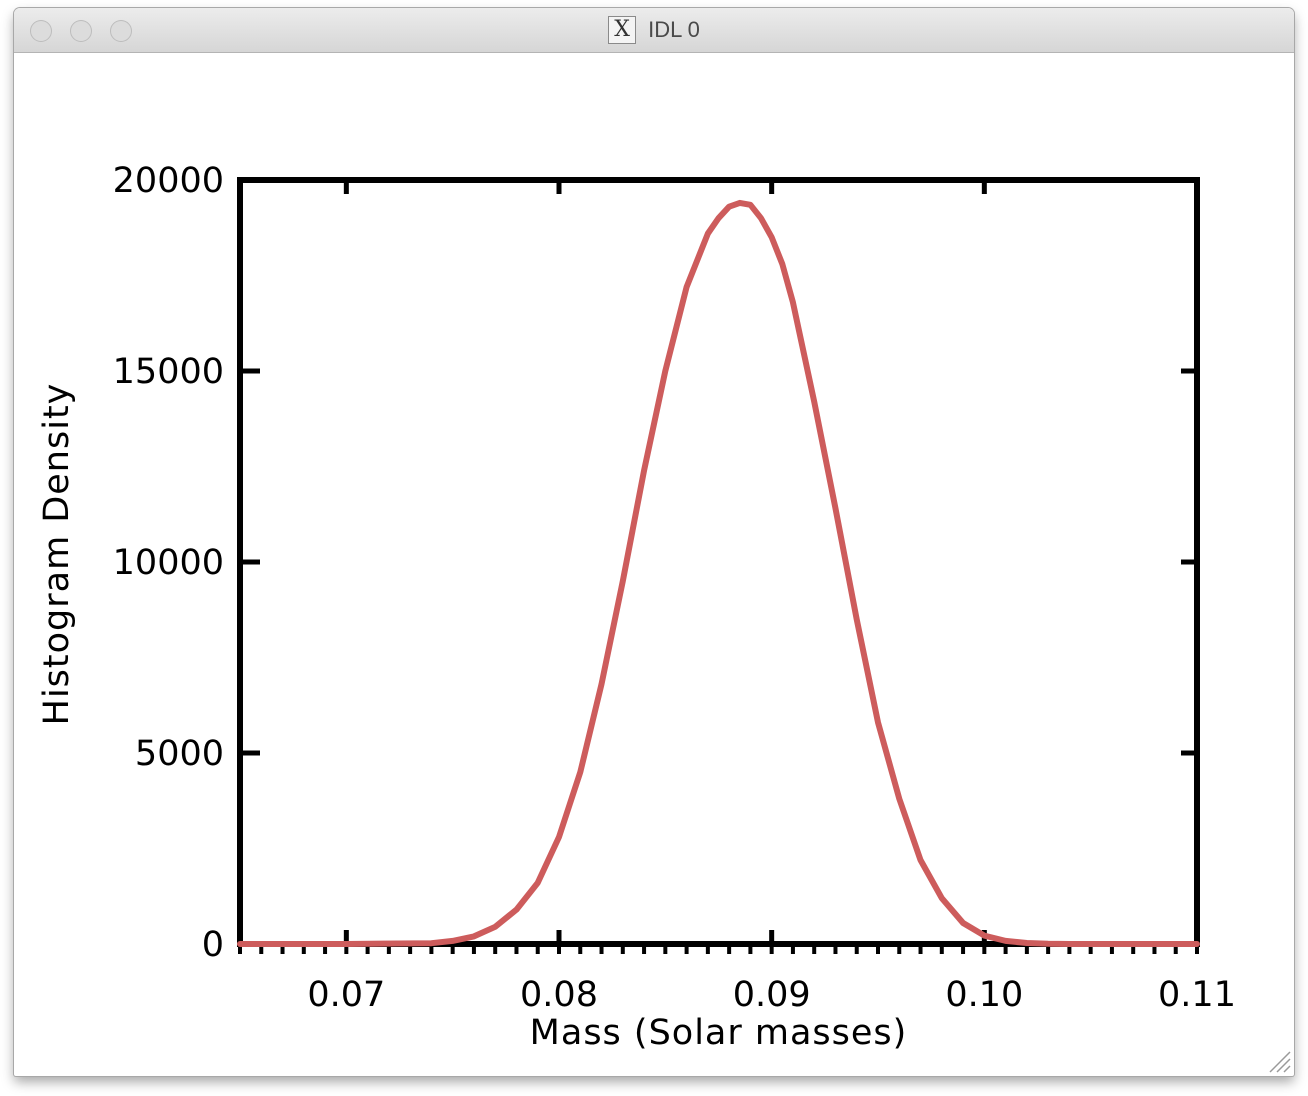 This screenshot has width=1308, height=1096. What do you see at coordinates (213, 945) in the screenshot?
I see `y-tick-label: 0` at bounding box center [213, 945].